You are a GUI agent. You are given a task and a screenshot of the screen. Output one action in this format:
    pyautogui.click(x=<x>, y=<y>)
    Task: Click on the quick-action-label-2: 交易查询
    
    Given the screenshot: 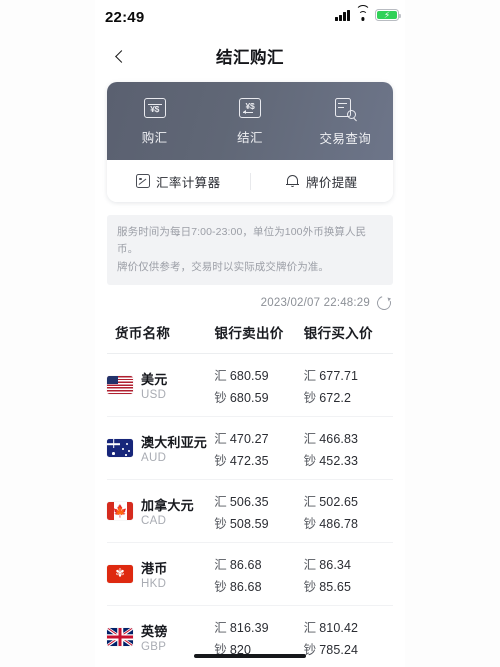 What is the action you would take?
    pyautogui.click(x=345, y=139)
    